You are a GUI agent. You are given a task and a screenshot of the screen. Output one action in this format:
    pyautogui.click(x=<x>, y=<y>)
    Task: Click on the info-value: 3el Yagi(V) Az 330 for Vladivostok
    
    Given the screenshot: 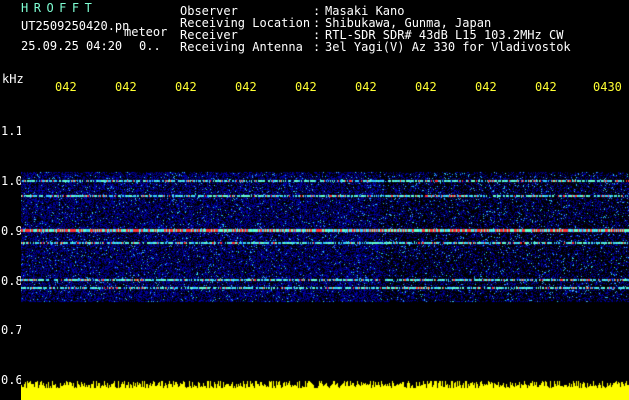 What is the action you would take?
    pyautogui.click(x=448, y=47)
    